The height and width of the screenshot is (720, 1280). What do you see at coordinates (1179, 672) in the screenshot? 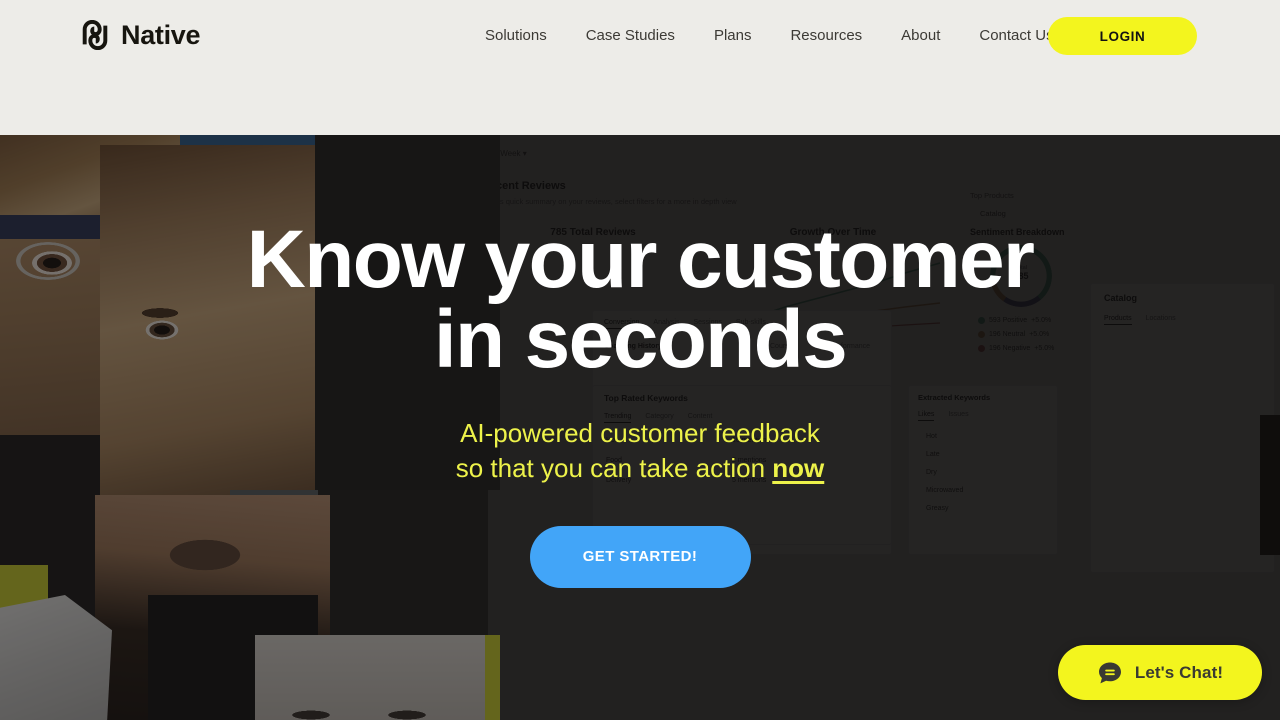
I see `chat-widget-label: Let's Chat!` at bounding box center [1179, 672].